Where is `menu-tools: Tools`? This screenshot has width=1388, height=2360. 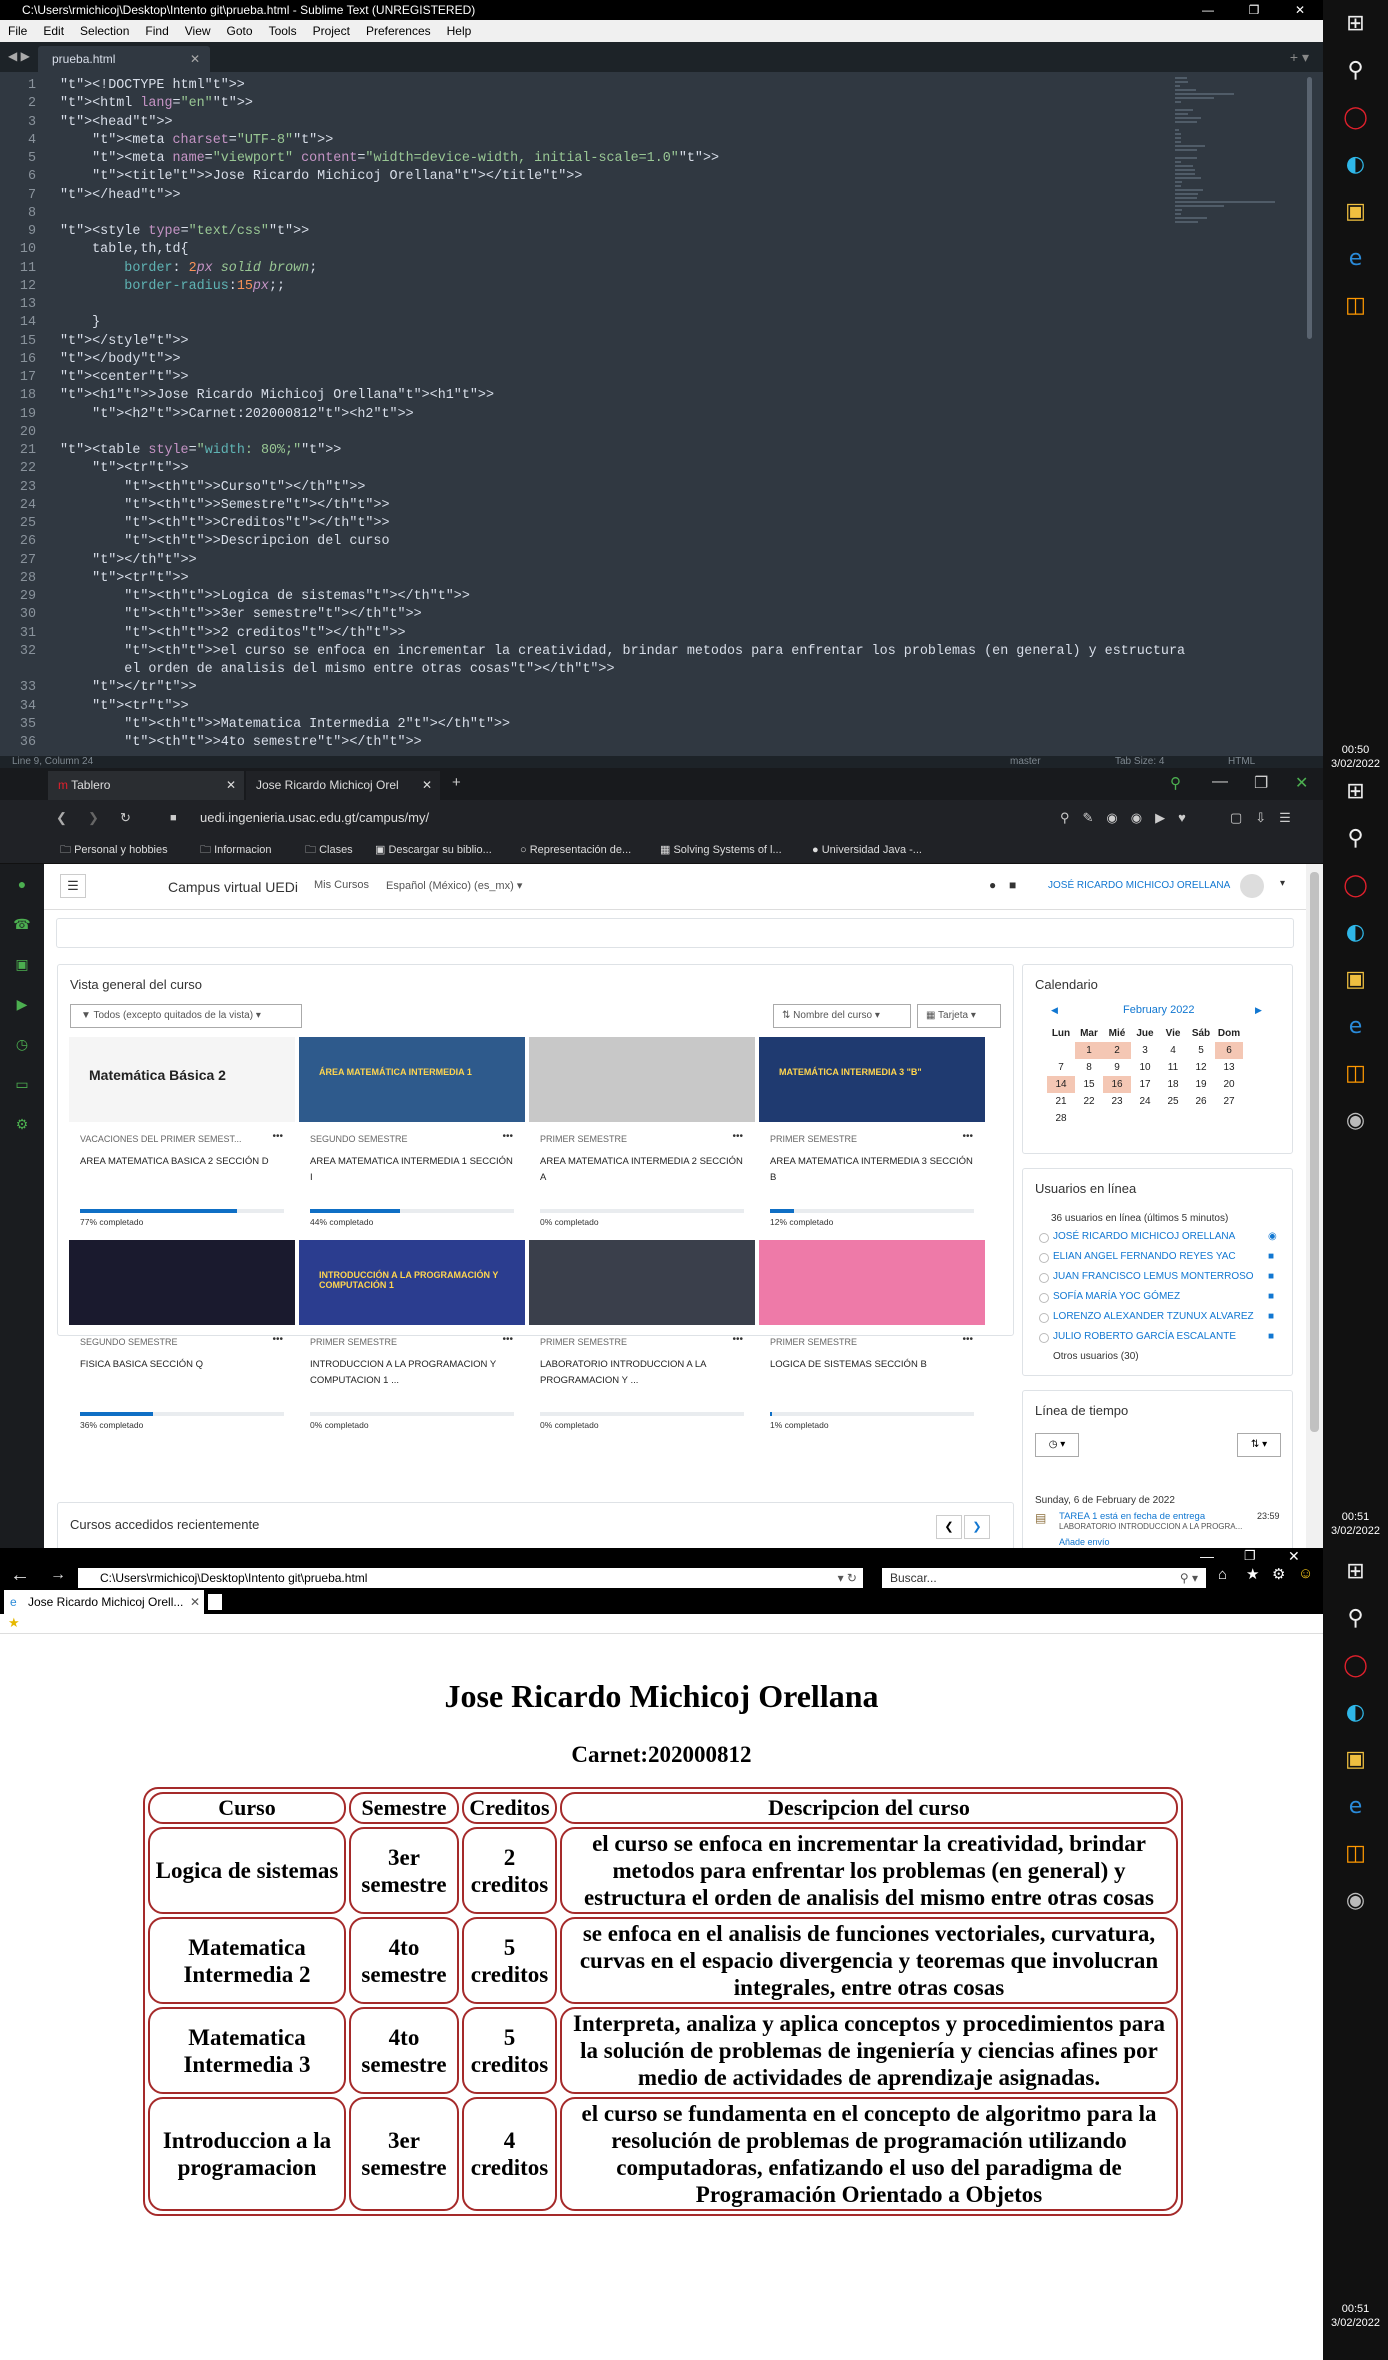
menu-tools: Tools is located at coordinates (283, 31).